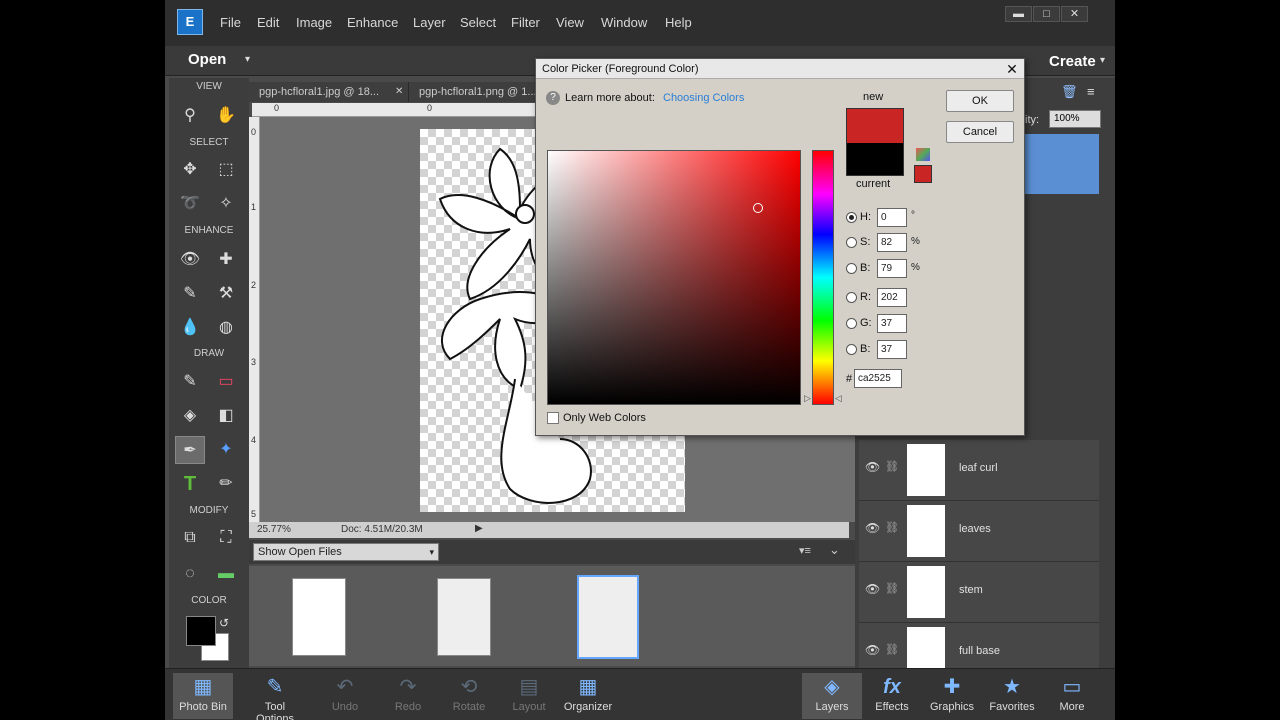 The image size is (1280, 720). I want to click on hue-slider: ▷ ◁, so click(823, 277).